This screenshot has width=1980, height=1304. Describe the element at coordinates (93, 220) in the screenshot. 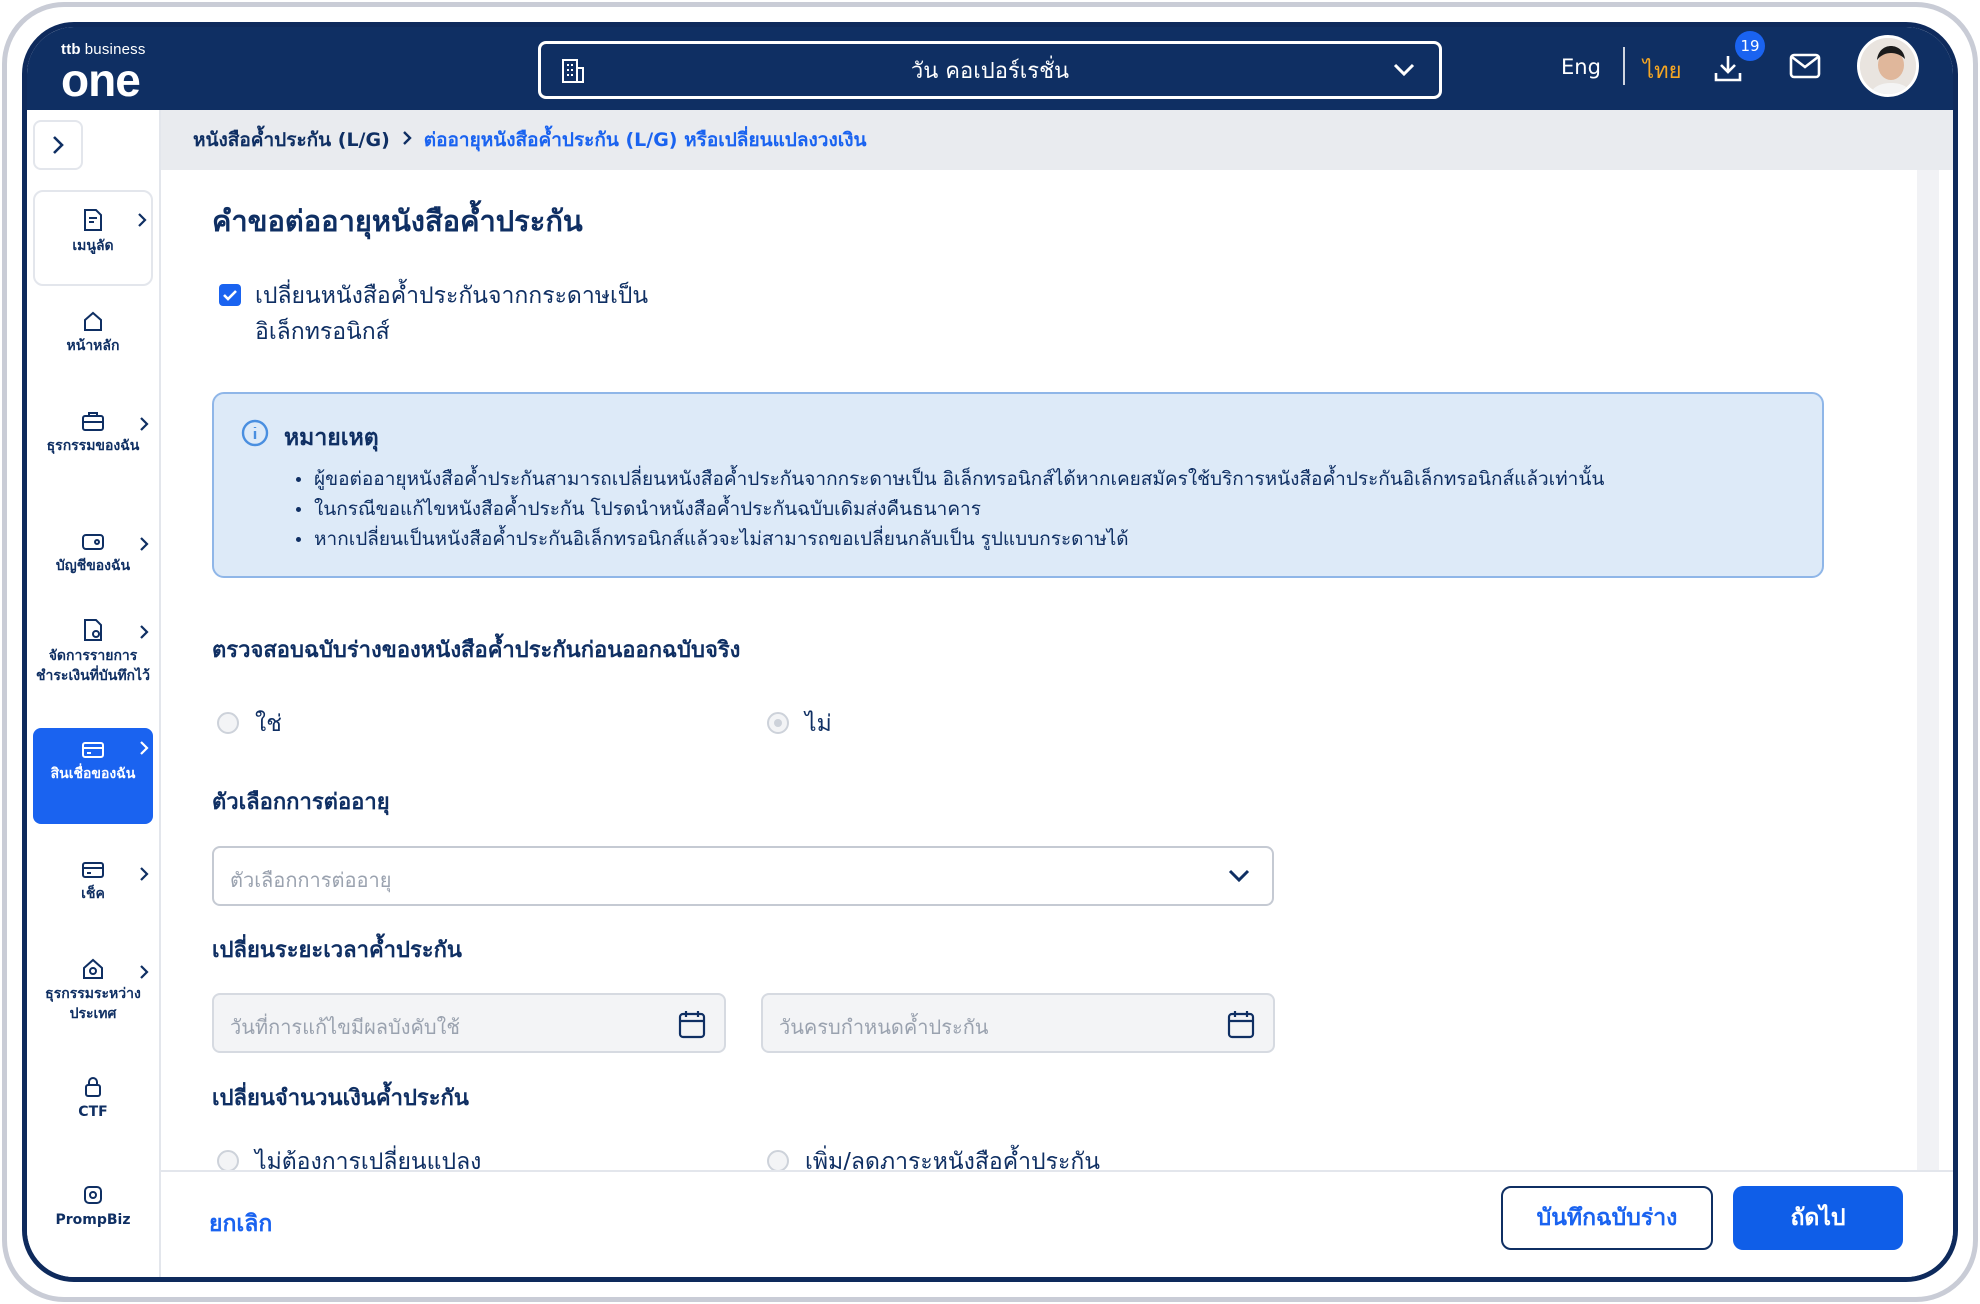

I see `shortcut-doc-icon` at that location.